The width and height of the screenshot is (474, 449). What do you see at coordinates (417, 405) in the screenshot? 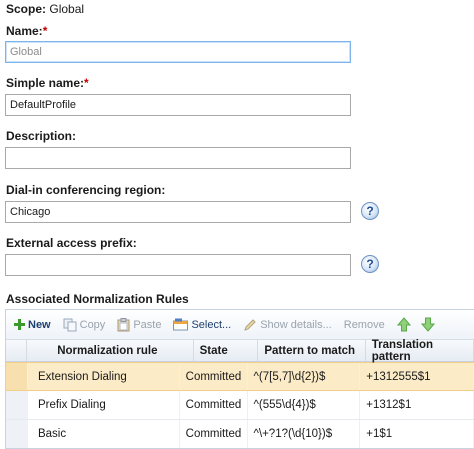
I see `translation-cell: +1312$1` at bounding box center [417, 405].